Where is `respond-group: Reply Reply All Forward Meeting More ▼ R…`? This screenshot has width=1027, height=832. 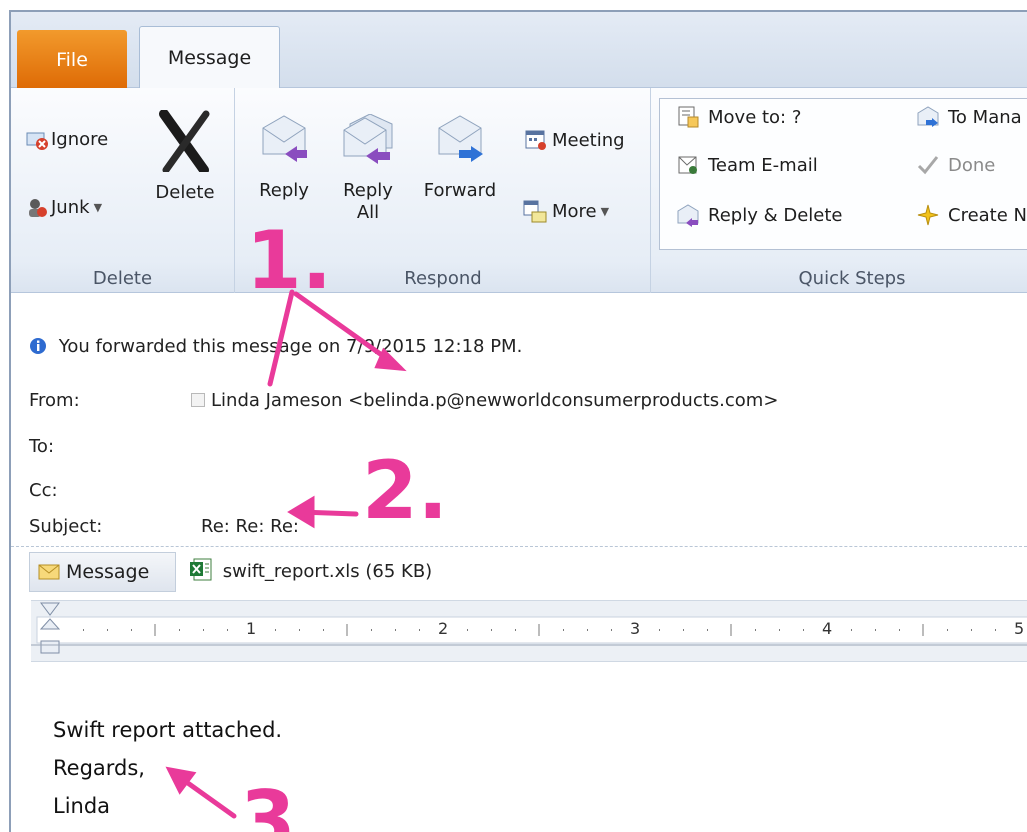
respond-group: Reply Reply All Forward Meeting More ▼ R… is located at coordinates (443, 190).